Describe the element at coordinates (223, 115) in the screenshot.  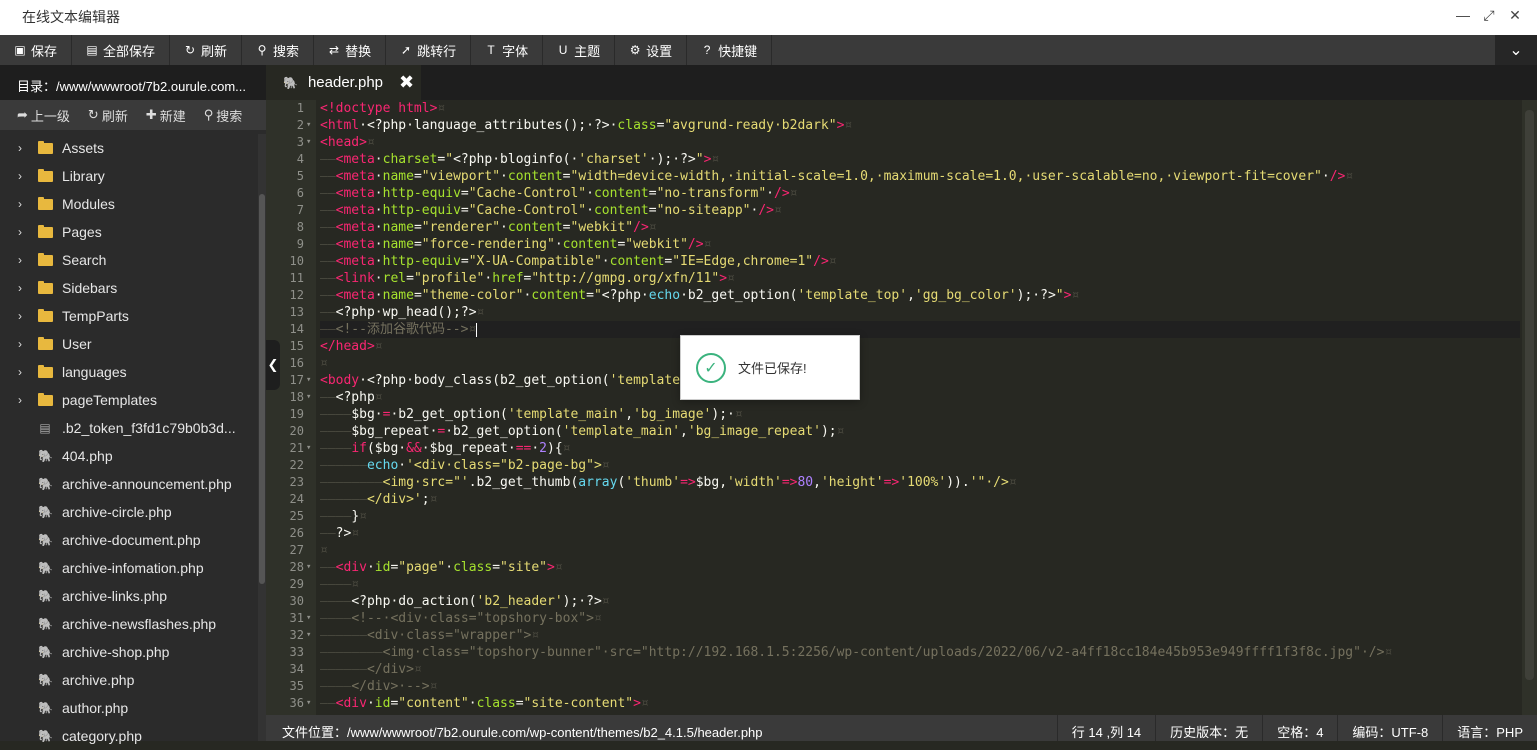
I see `sidebar-tool-3: ⚲ 搜索` at that location.